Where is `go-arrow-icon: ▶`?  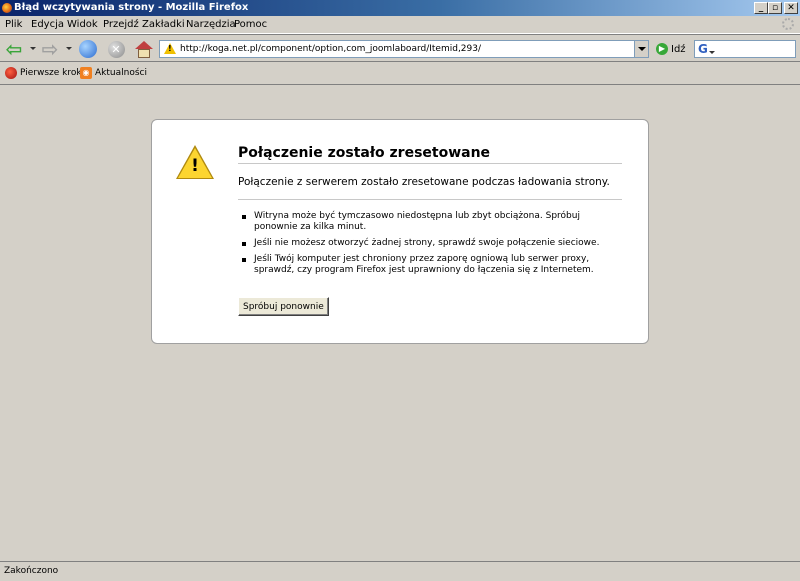
go-arrow-icon: ▶ is located at coordinates (662, 49).